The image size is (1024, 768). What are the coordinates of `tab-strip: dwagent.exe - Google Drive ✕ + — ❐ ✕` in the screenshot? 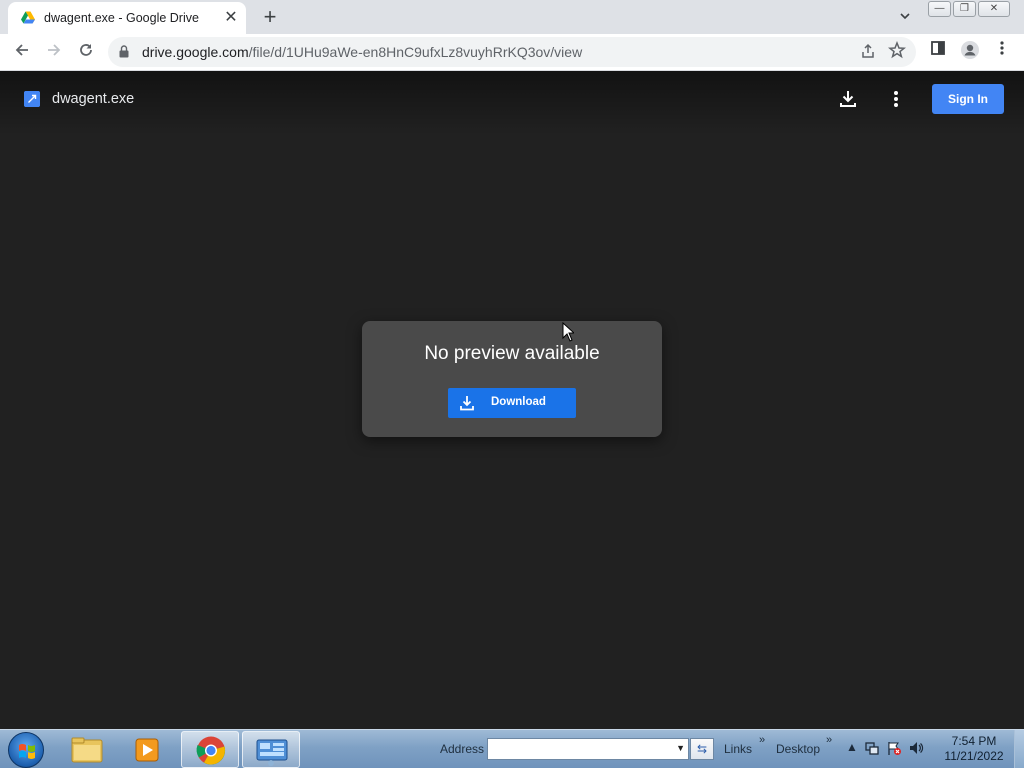 It's located at (512, 17).